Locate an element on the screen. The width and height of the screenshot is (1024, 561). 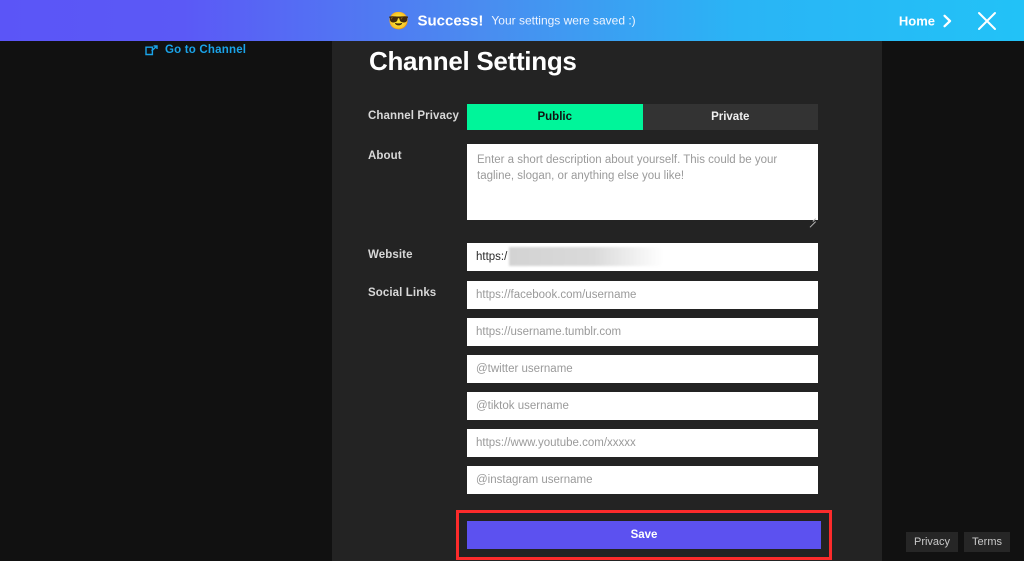
privacy-option-public: Public is located at coordinates (555, 117).